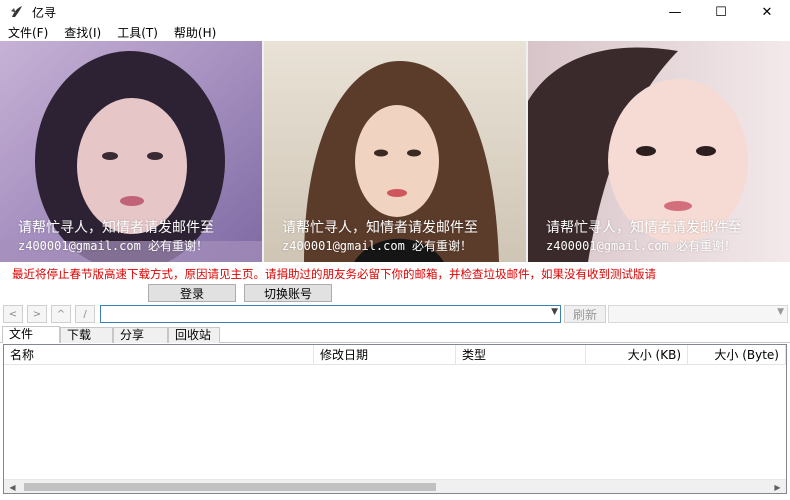 Image resolution: width=790 pixels, height=500 pixels. I want to click on title-bar: 亿寻 — ☐ ✕, so click(395, 12).